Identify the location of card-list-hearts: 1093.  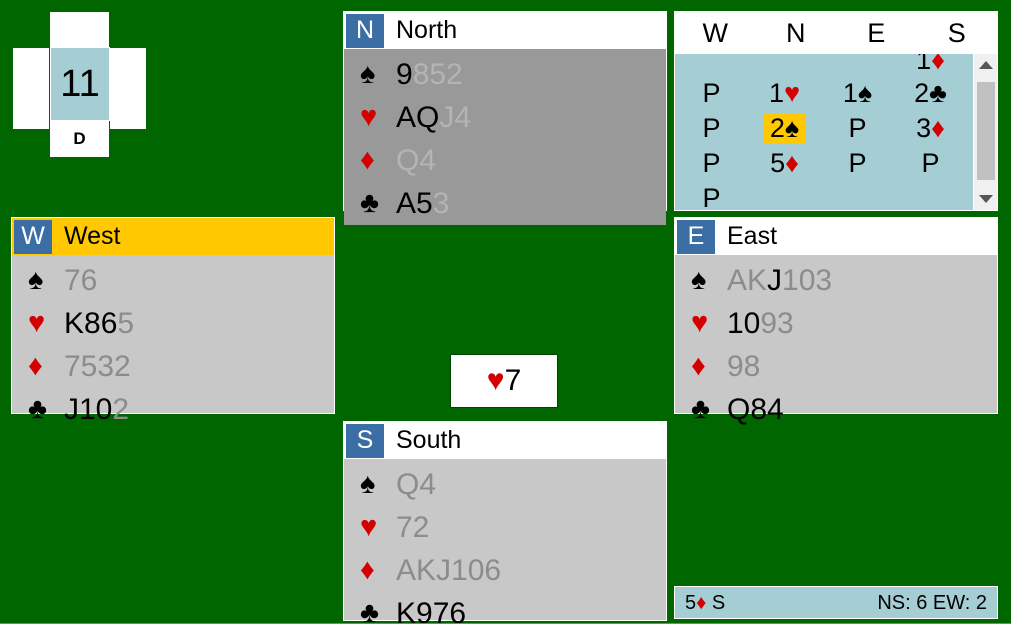
(760, 323).